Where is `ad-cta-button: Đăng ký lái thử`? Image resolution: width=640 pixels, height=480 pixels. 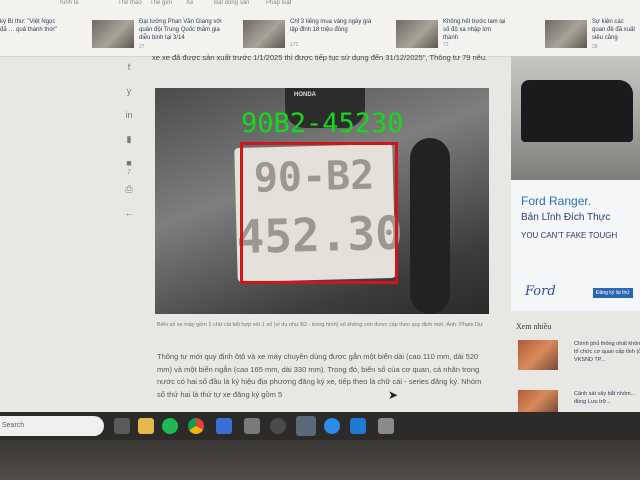 ad-cta-button: Đăng ký lái thử is located at coordinates (613, 293).